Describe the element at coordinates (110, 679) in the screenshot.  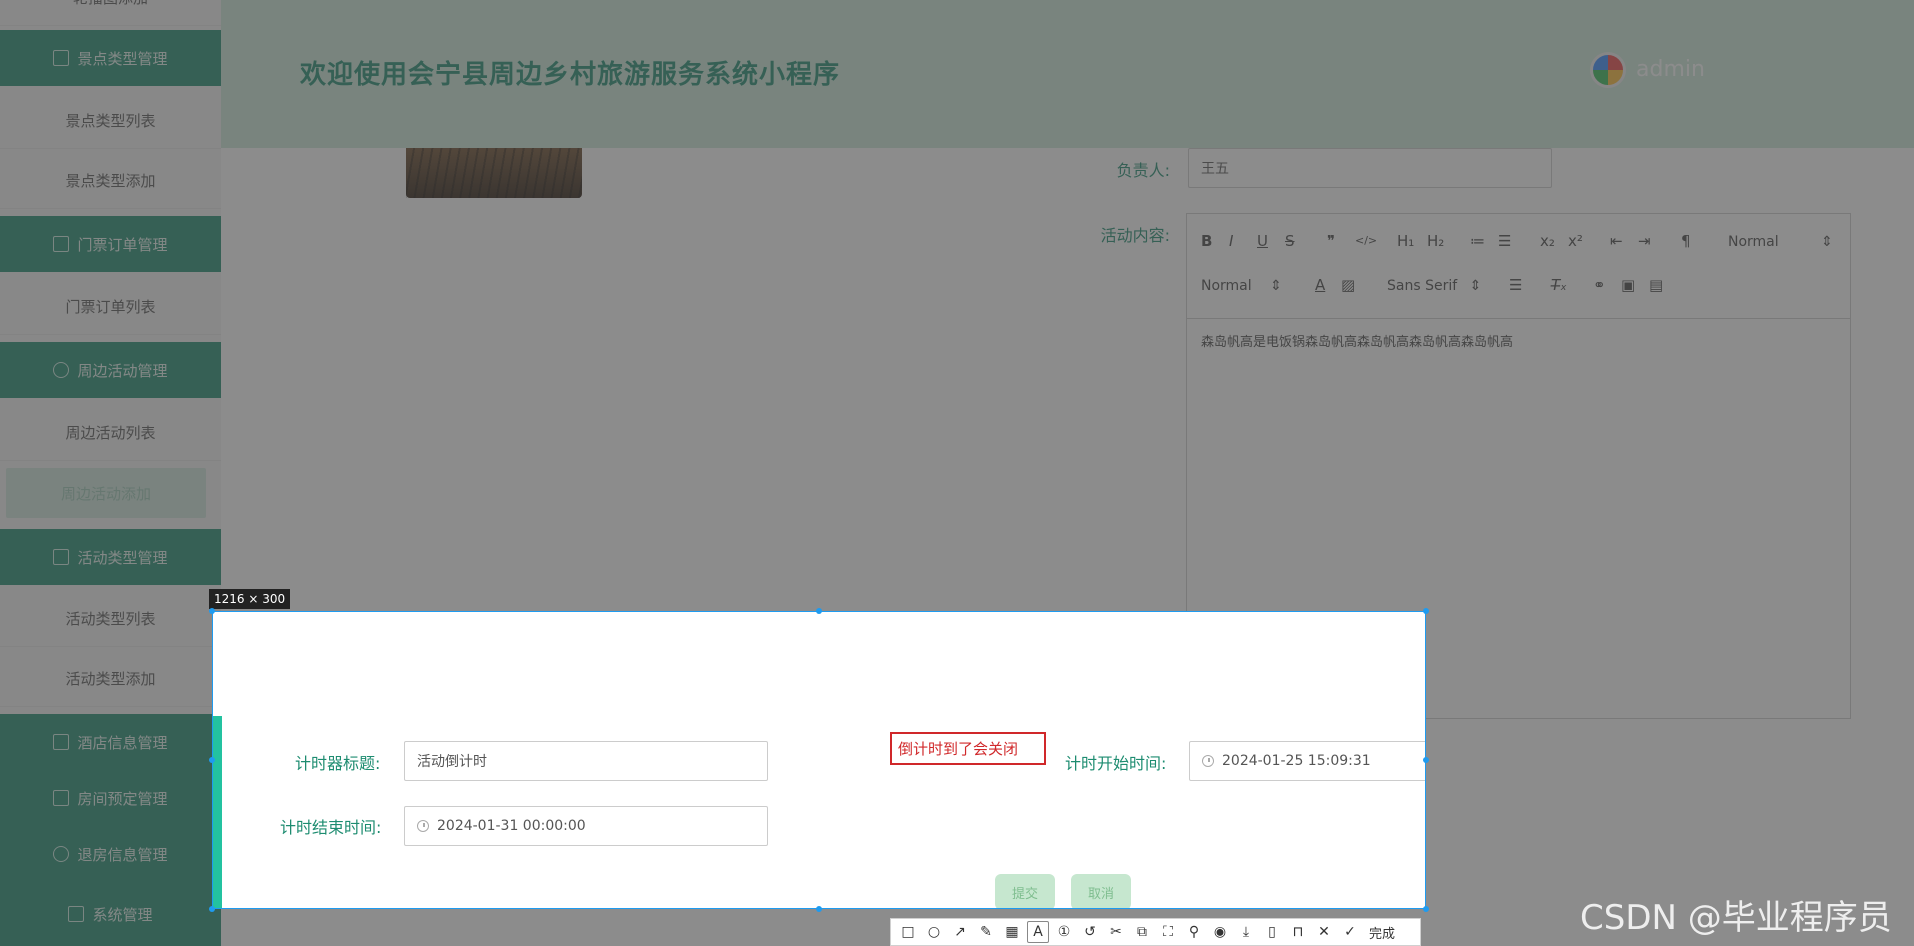
I see `sidebar-item-activity-type-add: 活动类型添加` at that location.